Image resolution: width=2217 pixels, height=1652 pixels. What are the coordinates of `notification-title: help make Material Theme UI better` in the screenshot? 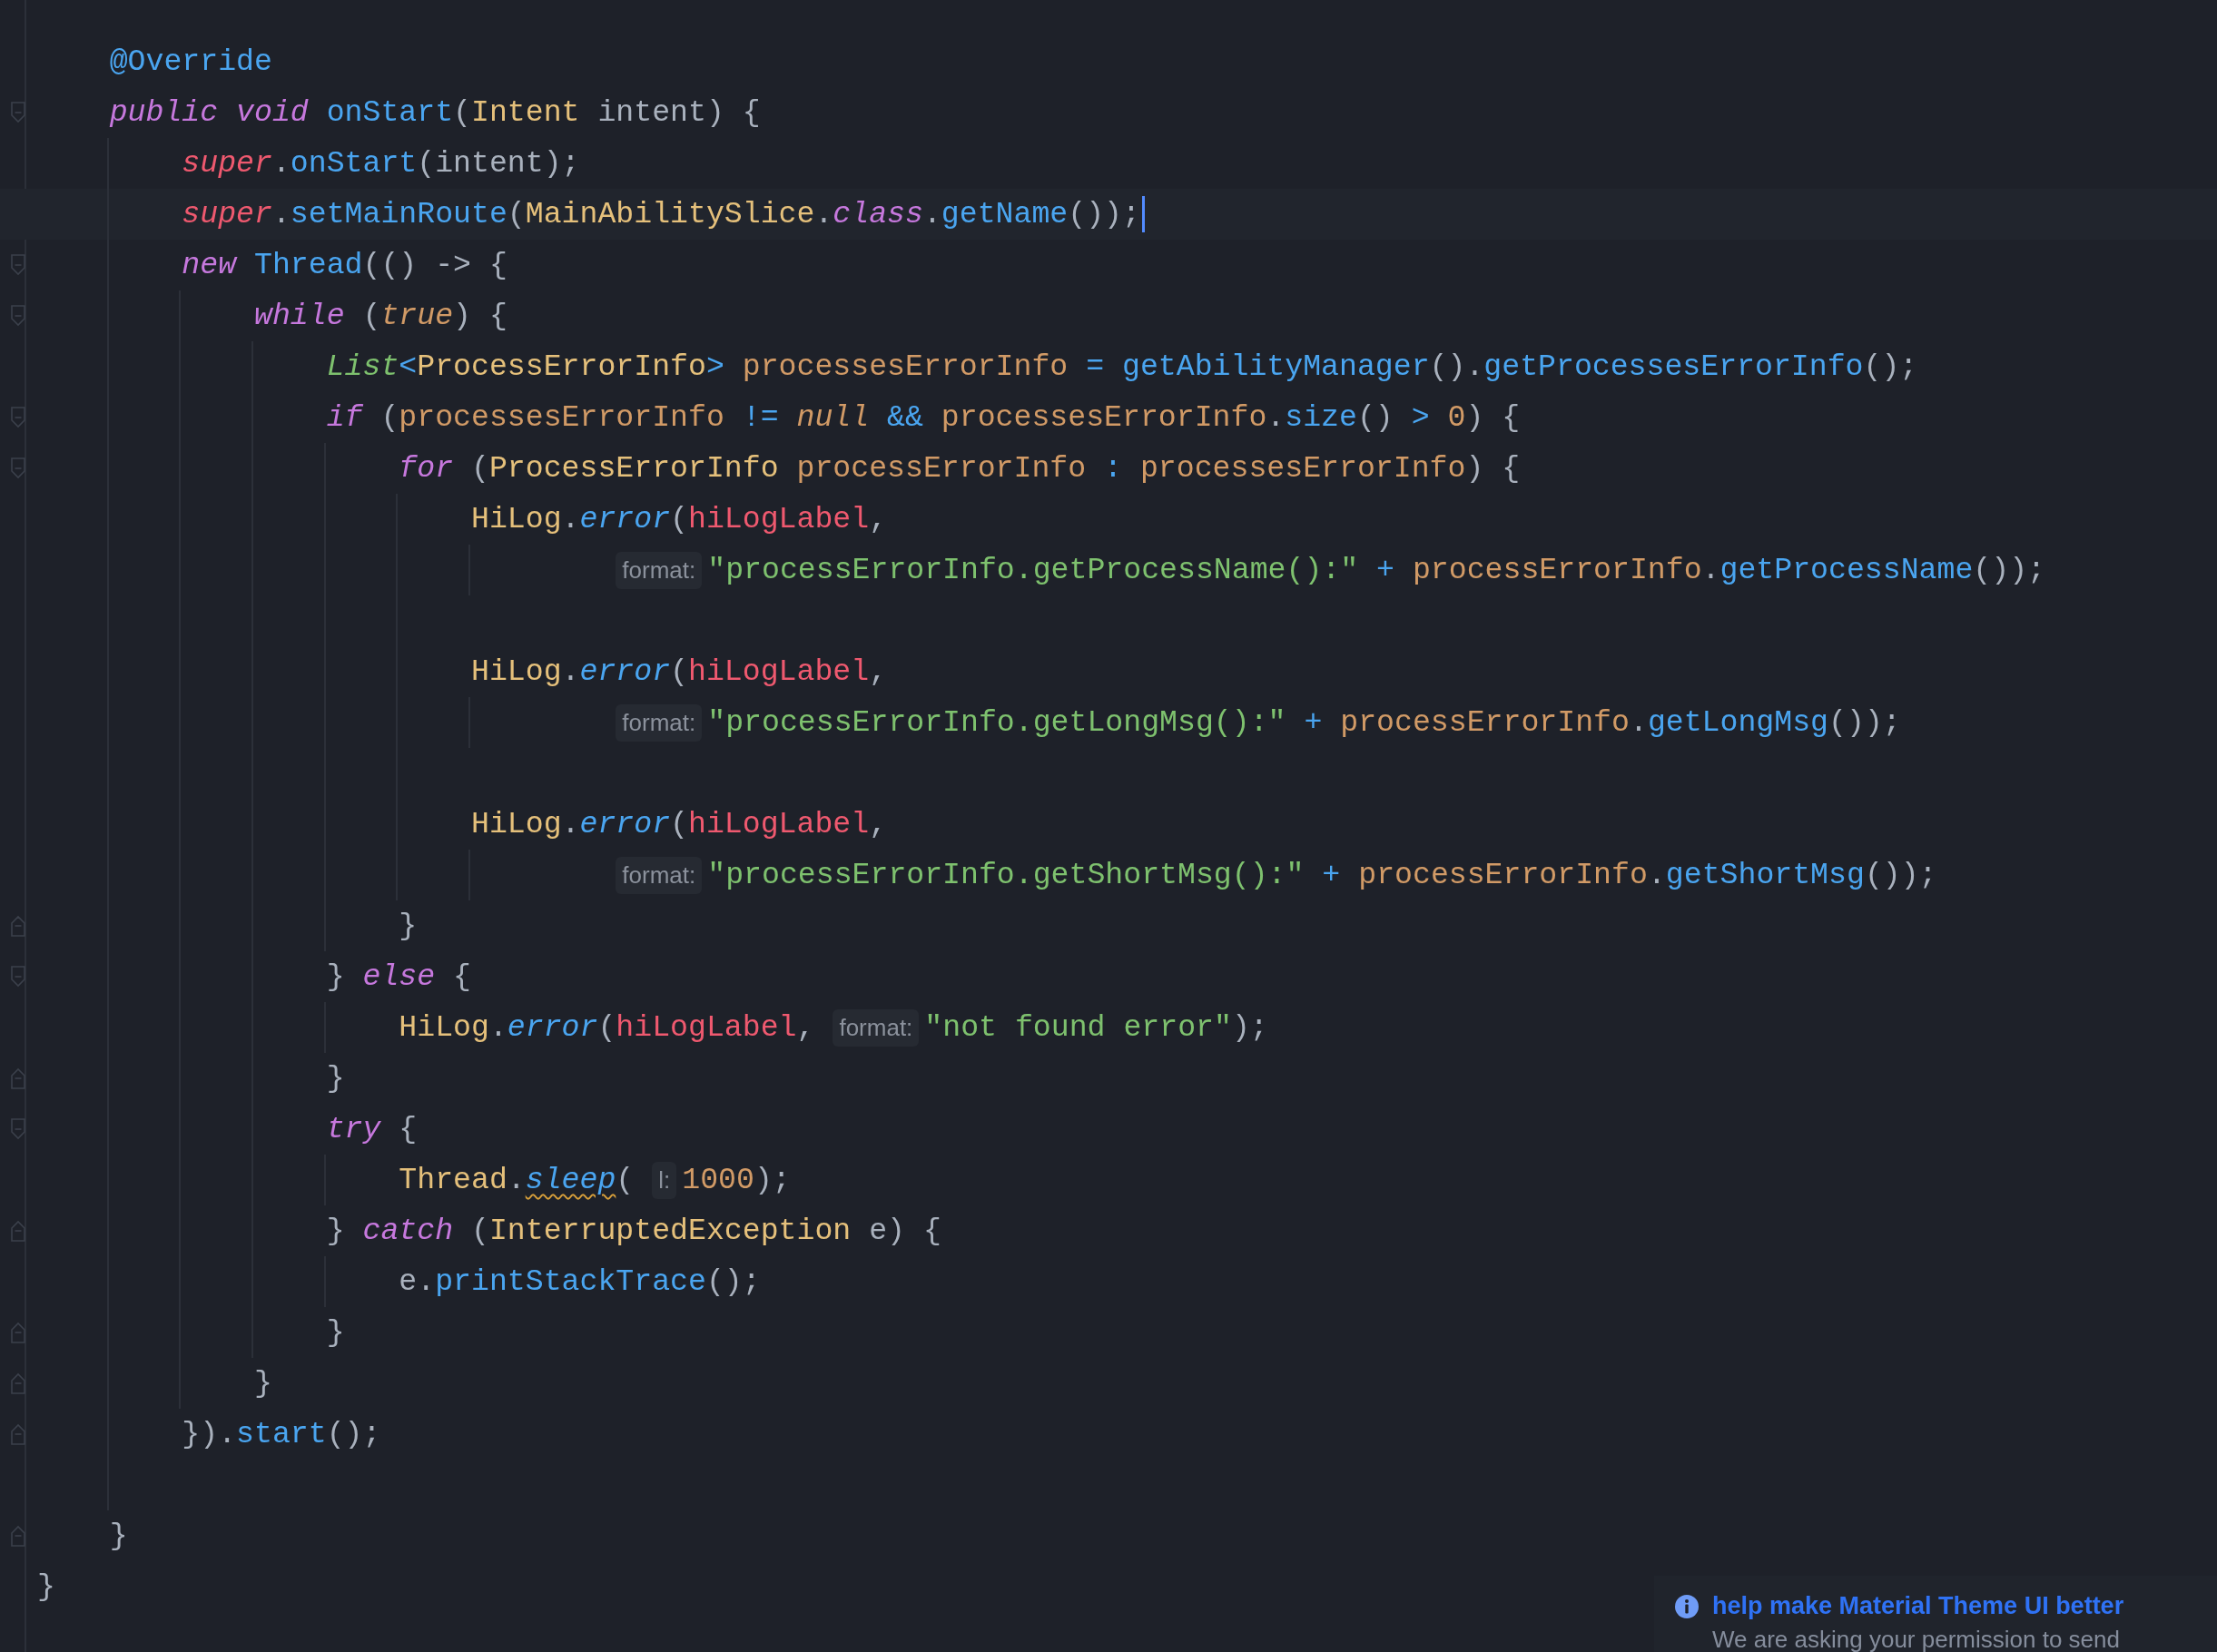 It's located at (1918, 1606).